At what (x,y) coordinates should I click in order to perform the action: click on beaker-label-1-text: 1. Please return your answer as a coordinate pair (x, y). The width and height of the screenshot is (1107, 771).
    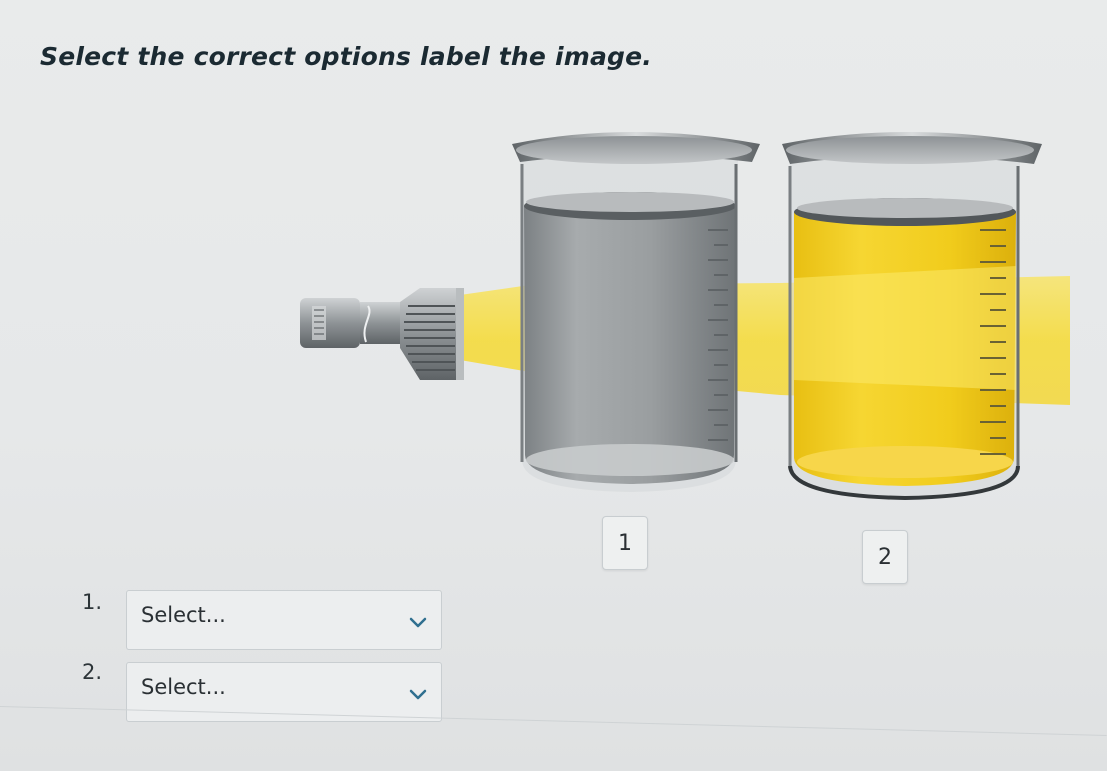
    Looking at the image, I should click on (625, 543).